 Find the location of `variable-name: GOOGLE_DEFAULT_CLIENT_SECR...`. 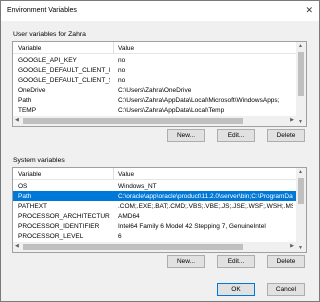

variable-name: GOOGLE_DEFAULT_CLIENT_SECR... is located at coordinates (64, 80).